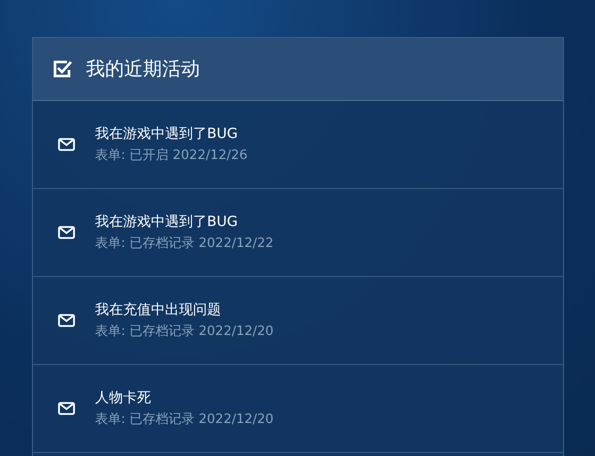 The image size is (595, 456). What do you see at coordinates (123, 398) in the screenshot?
I see `item-title: 人物卡死` at bounding box center [123, 398].